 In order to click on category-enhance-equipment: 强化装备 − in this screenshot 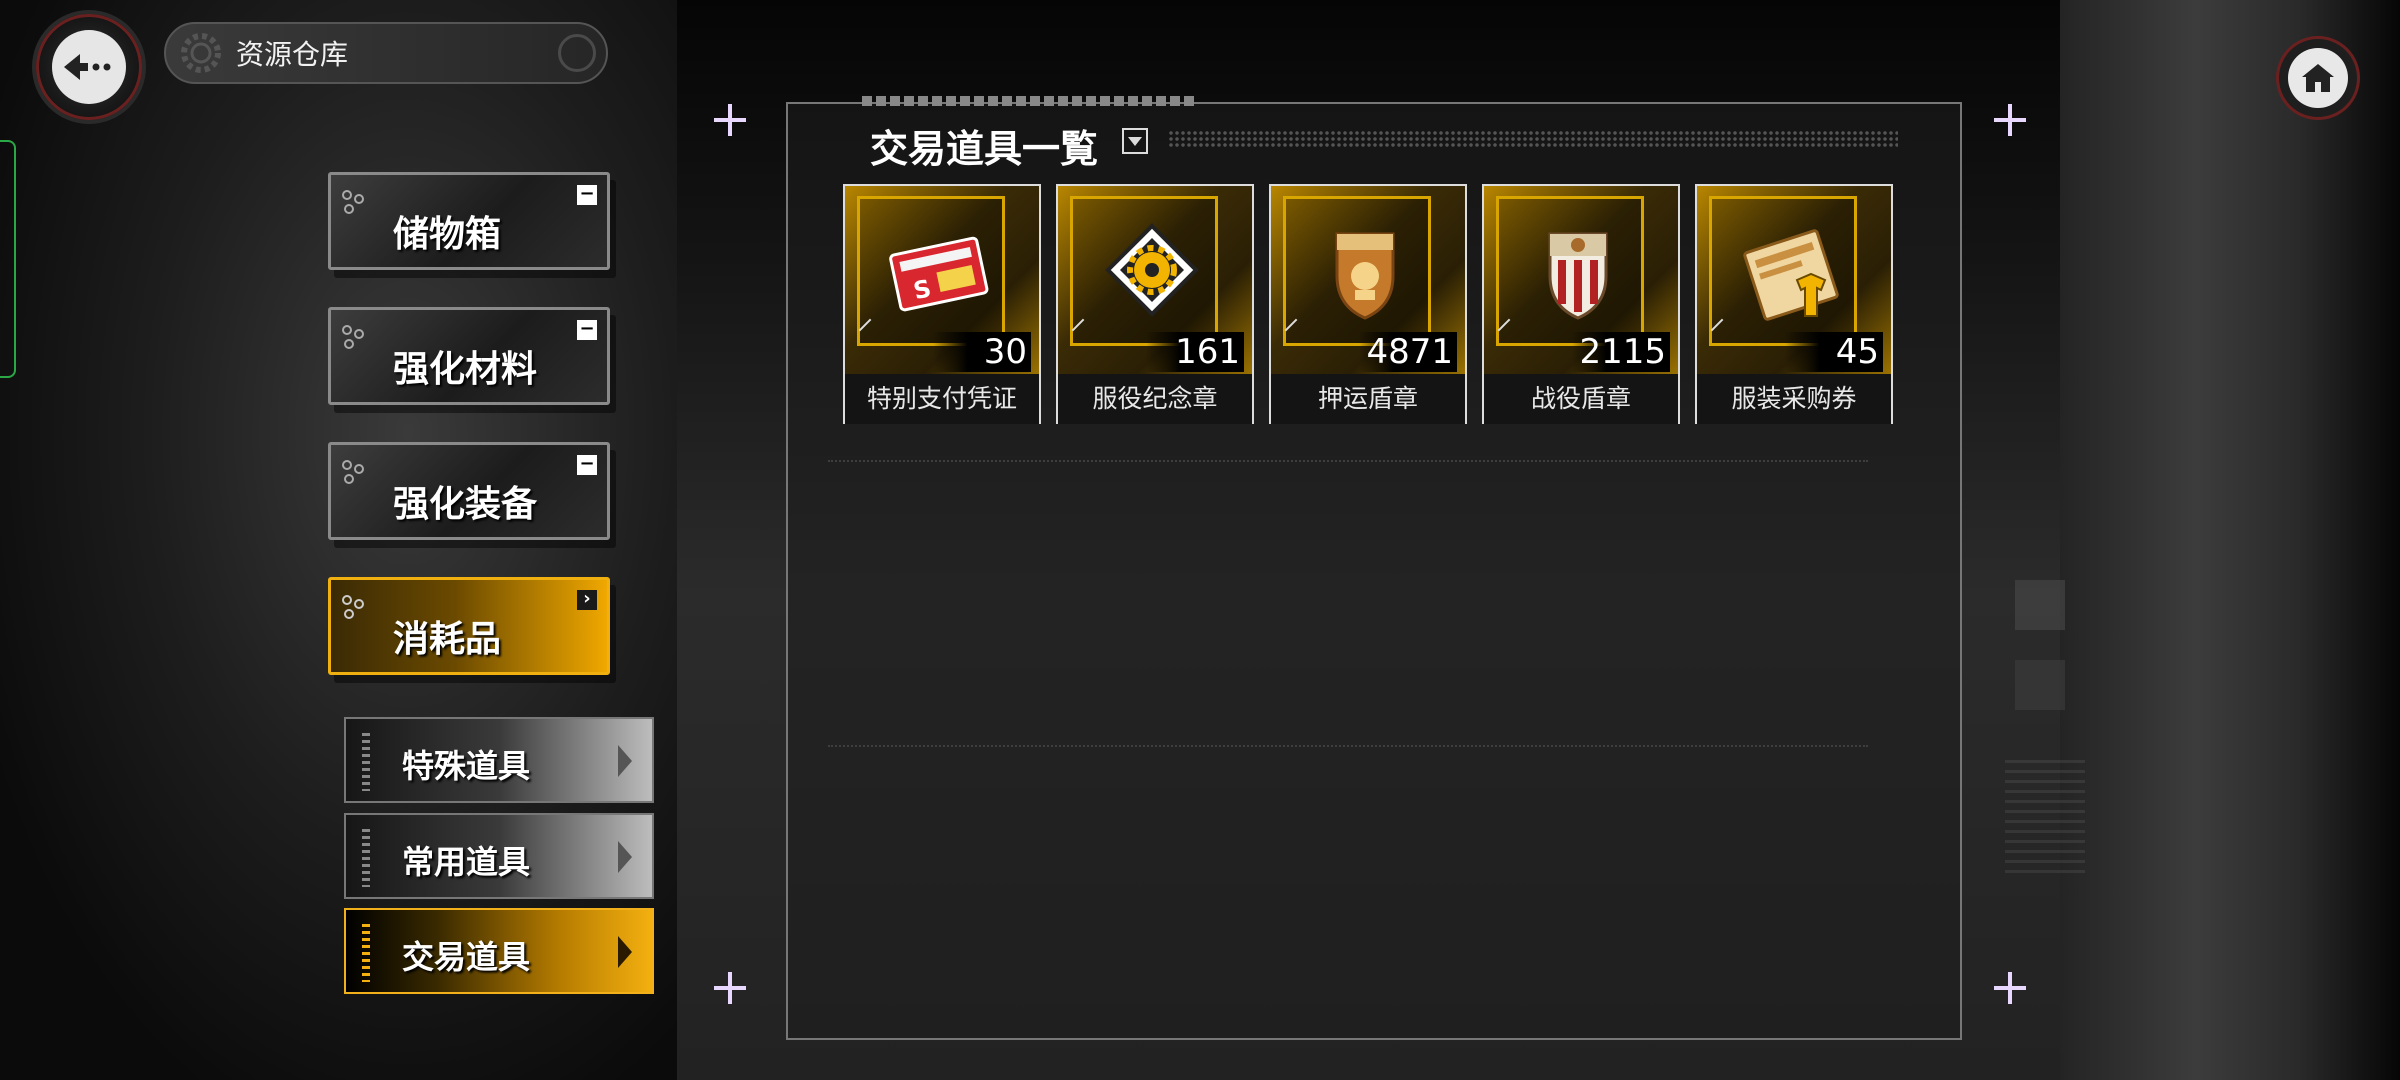, I will do `click(469, 491)`.